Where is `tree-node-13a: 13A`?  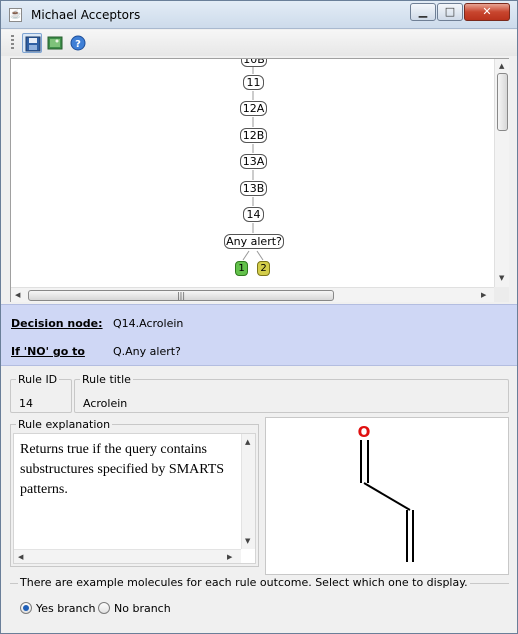 tree-node-13a: 13A is located at coordinates (253, 161).